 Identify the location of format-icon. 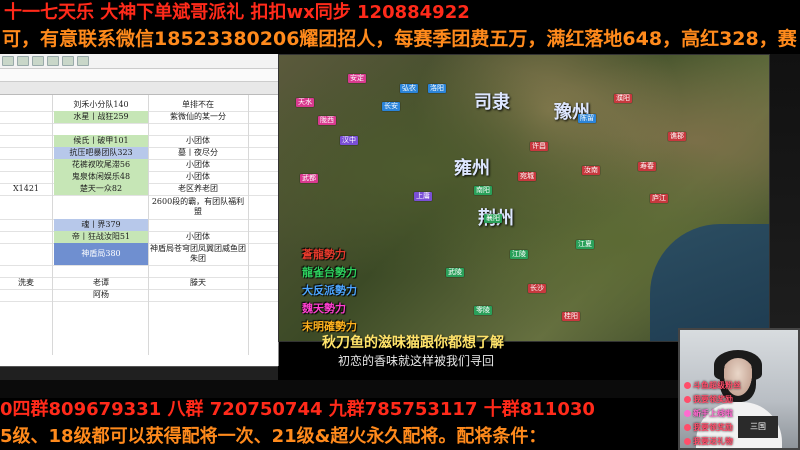
(53, 61).